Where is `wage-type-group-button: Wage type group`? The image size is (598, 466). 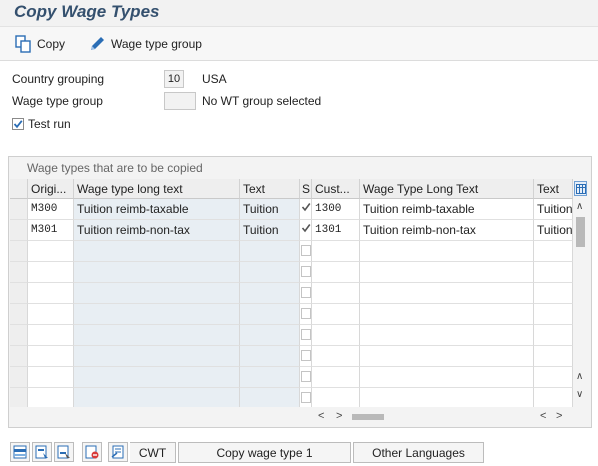 wage-type-group-button: Wage type group is located at coordinates (145, 44).